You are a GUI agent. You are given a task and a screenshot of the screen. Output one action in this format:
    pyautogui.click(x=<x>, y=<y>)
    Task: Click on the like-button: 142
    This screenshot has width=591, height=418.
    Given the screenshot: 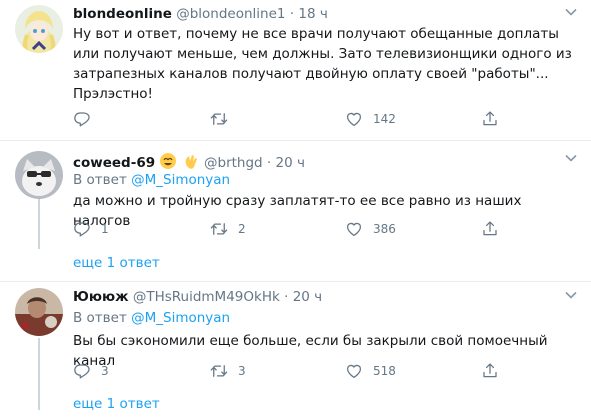 What is the action you would take?
    pyautogui.click(x=370, y=119)
    